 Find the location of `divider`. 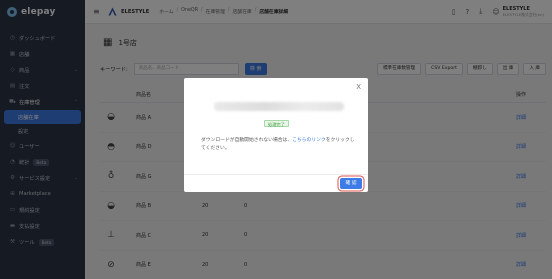

divider is located at coordinates (276, 174).